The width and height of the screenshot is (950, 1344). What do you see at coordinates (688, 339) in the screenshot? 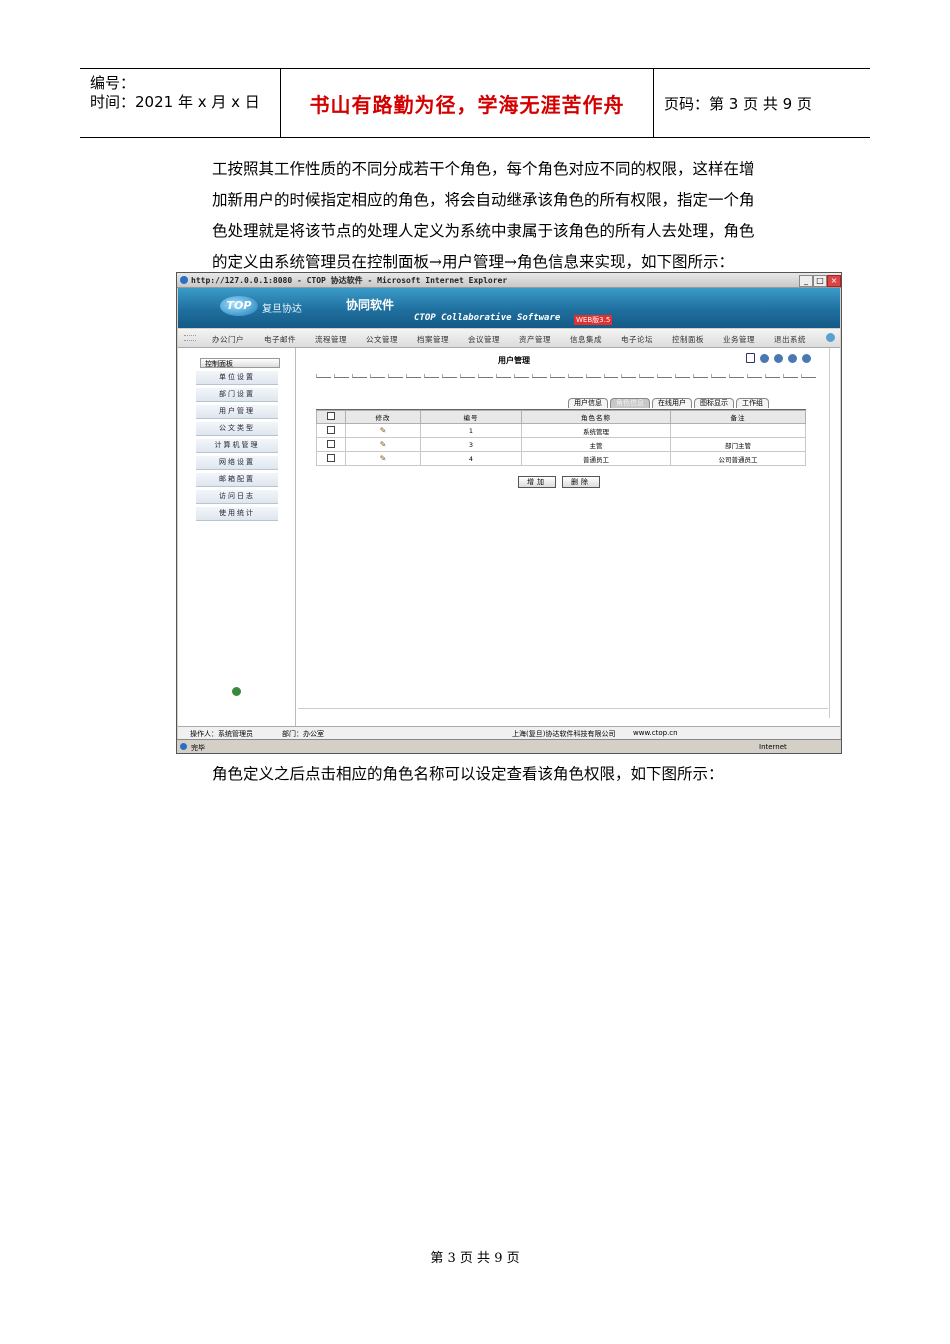
I see `nav-control-panel: 控制面板` at bounding box center [688, 339].